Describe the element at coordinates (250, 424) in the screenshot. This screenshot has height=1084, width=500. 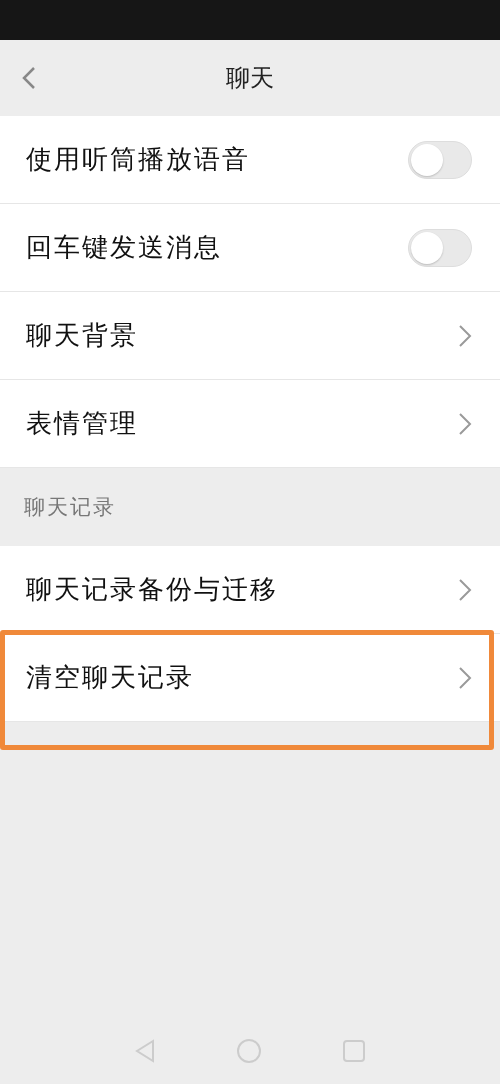
I see `setting-row: 表情管理` at that location.